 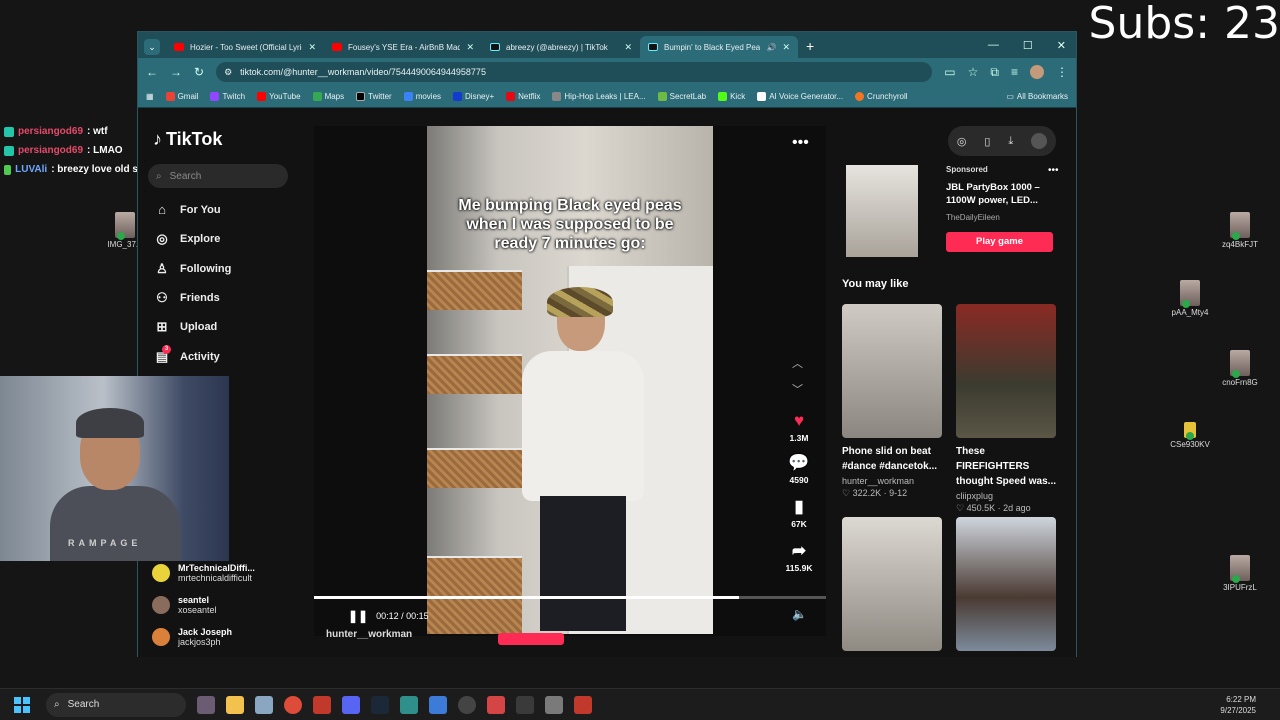 What do you see at coordinates (799, 614) in the screenshot?
I see `volume-icon: 🔈` at bounding box center [799, 614].